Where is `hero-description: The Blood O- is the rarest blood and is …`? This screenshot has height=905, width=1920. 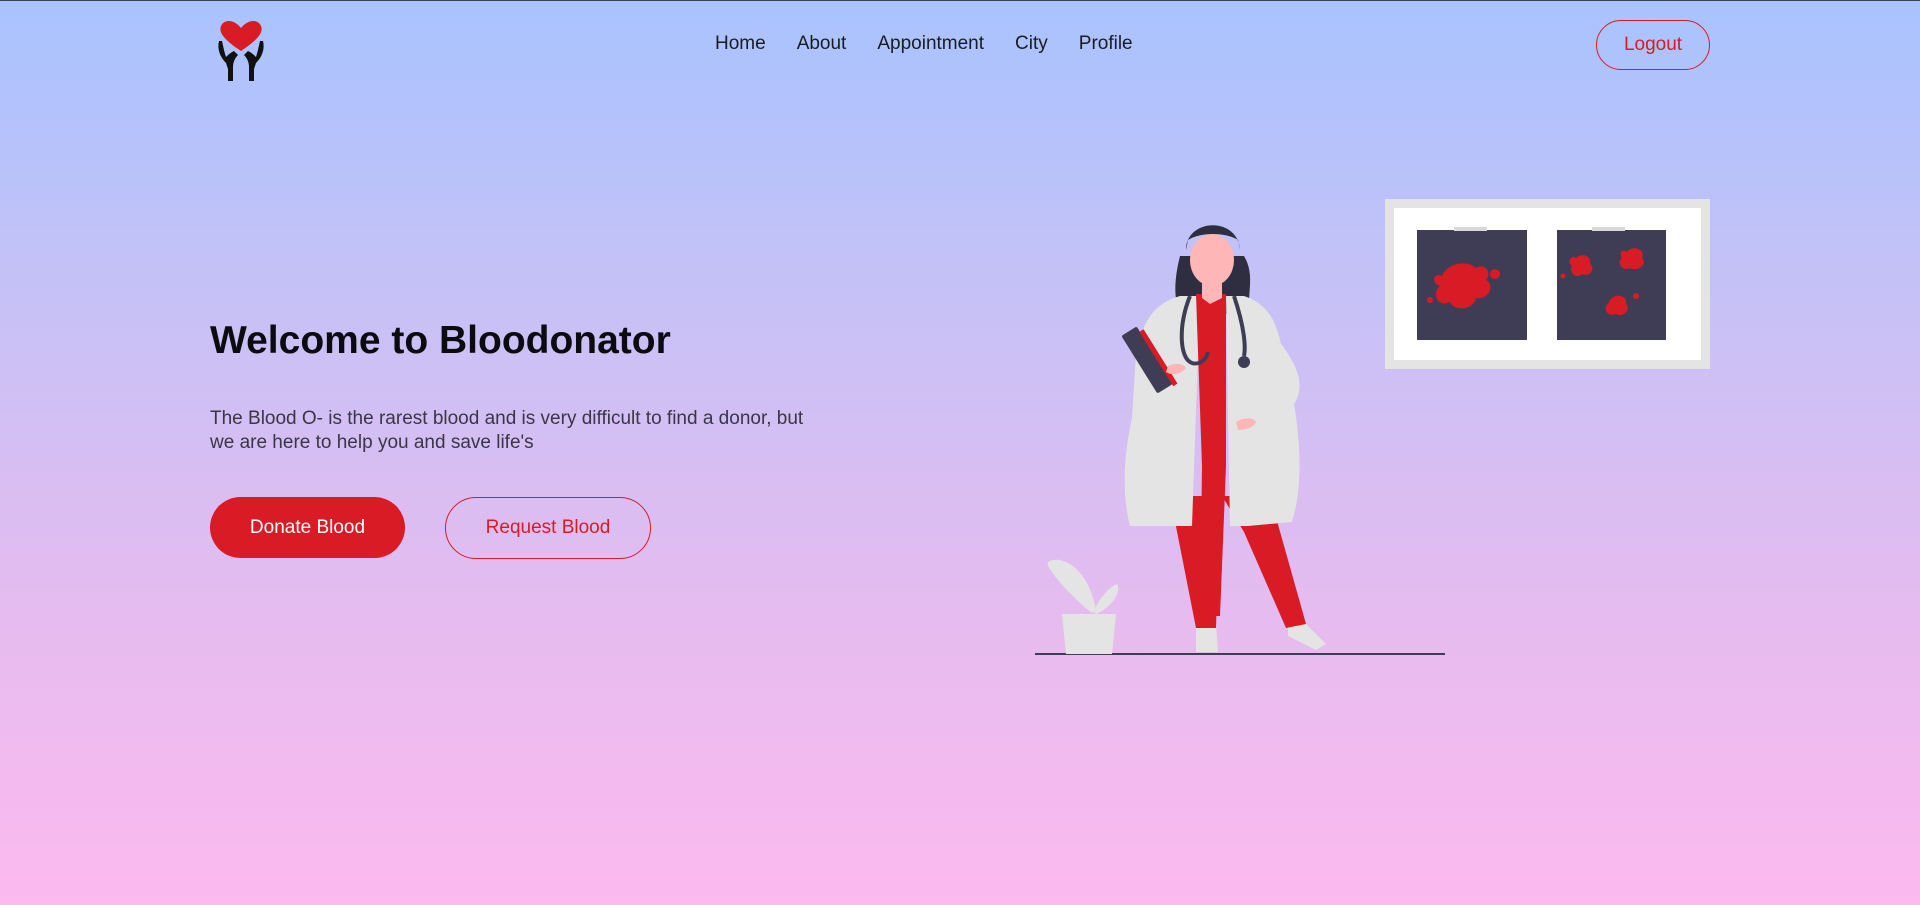 hero-description: The Blood O- is the rarest blood and is … is located at coordinates (507, 430).